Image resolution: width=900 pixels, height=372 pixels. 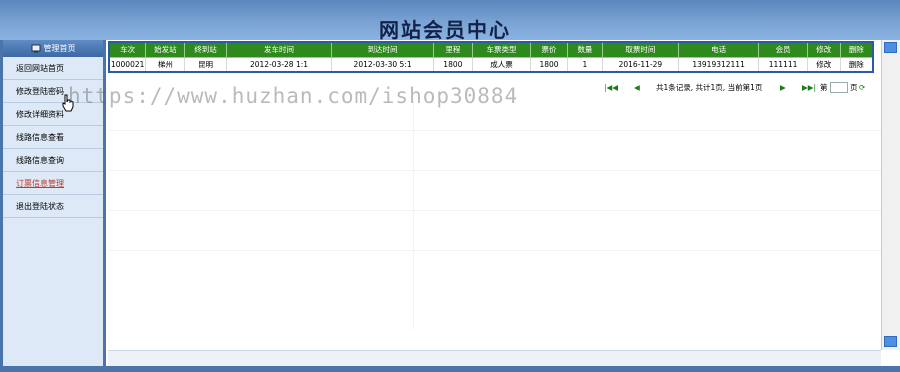 I want to click on column-header: 票价, so click(x=549, y=49).